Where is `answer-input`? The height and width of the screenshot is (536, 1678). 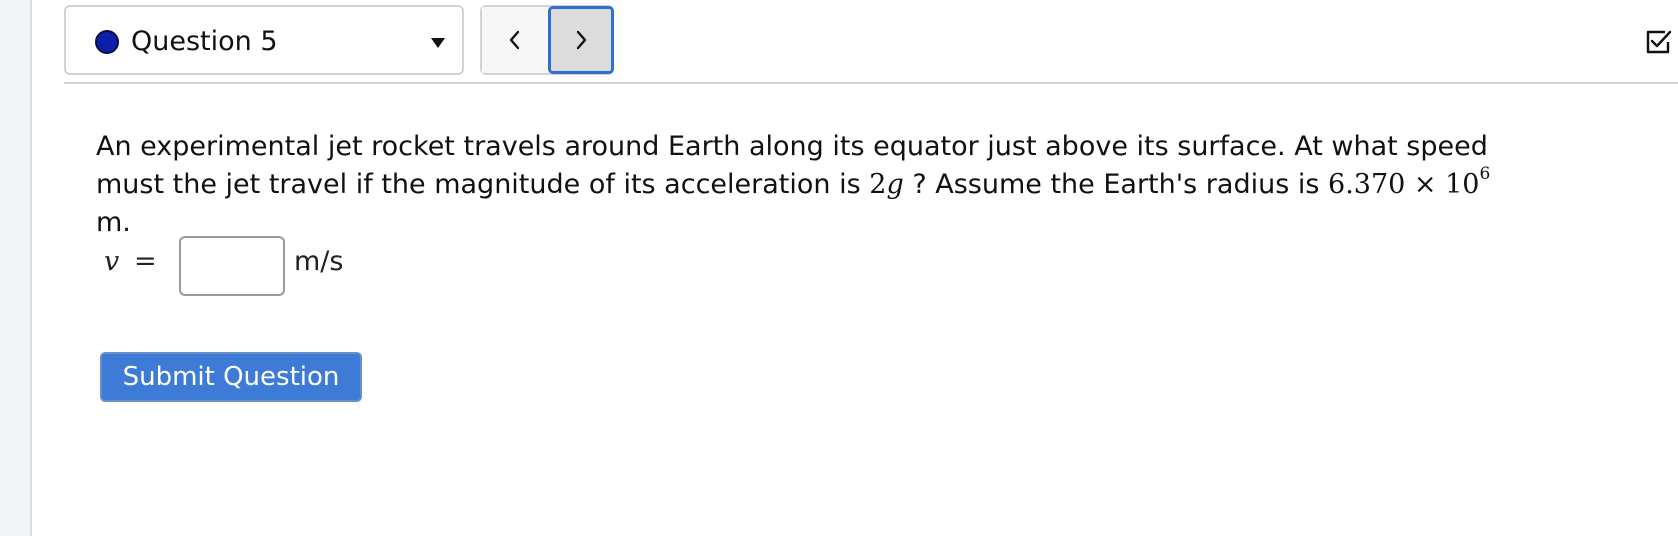
answer-input is located at coordinates (232, 266).